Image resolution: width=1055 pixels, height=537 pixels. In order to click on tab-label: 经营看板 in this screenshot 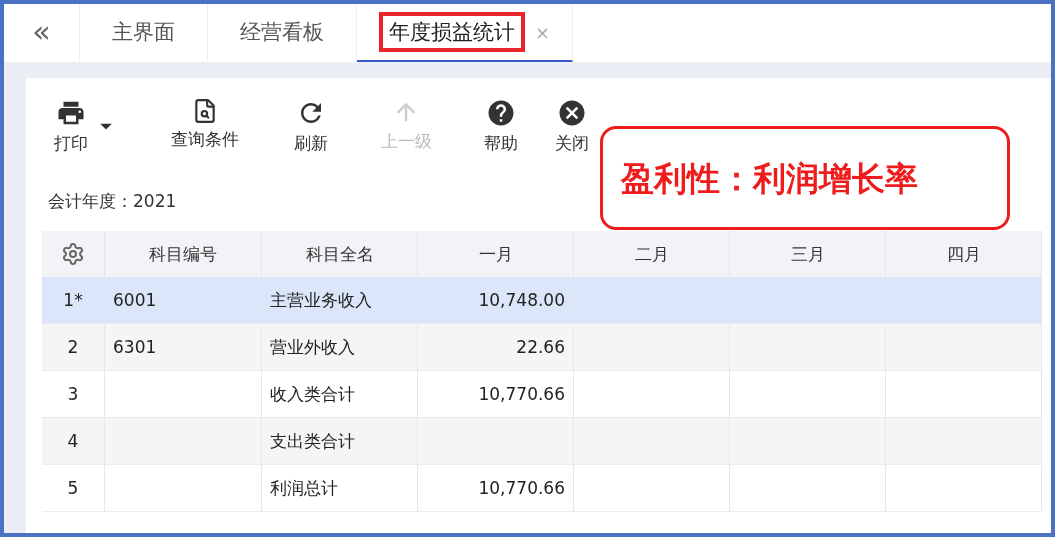, I will do `click(282, 32)`.